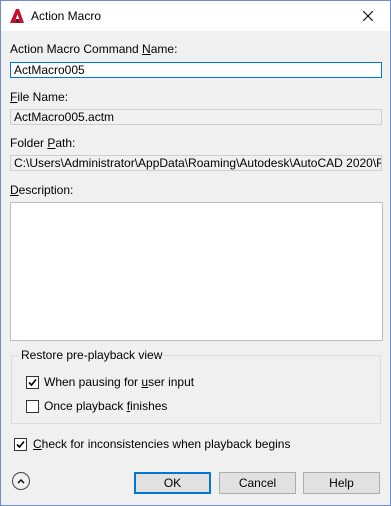  I want to click on command-name-input: ActMacro005, so click(196, 70).